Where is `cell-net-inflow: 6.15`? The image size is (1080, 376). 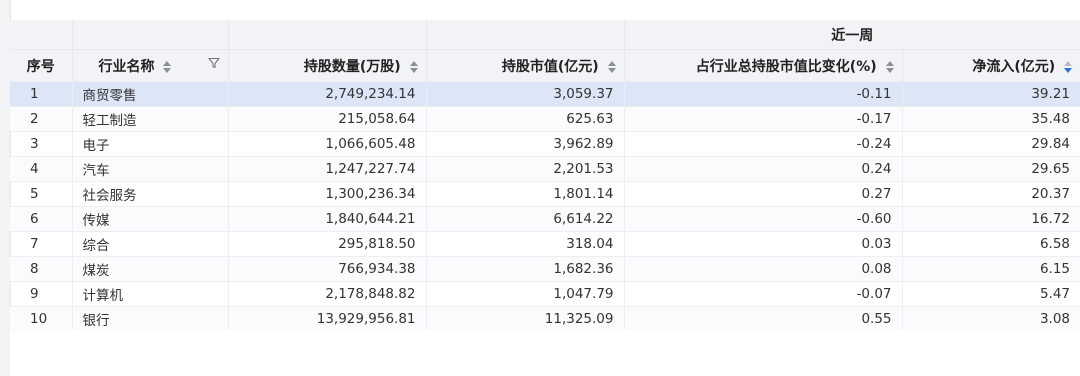
cell-net-inflow: 6.15 is located at coordinates (990, 269).